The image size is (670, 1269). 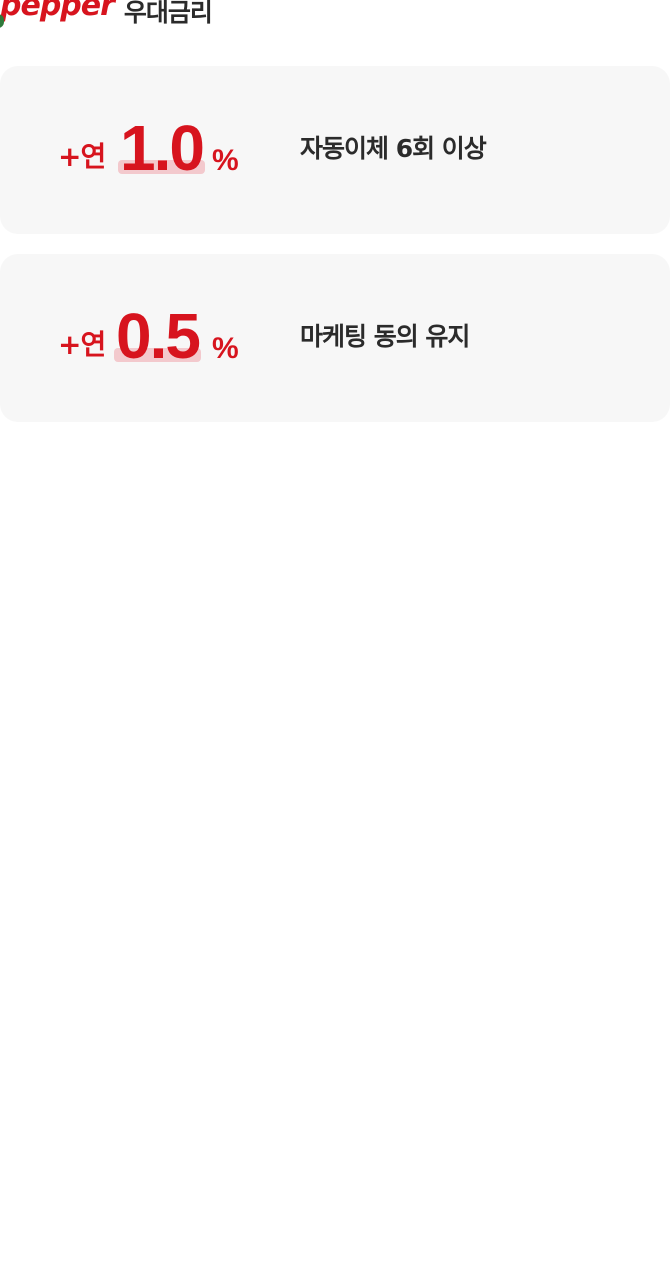 I want to click on rate-value-wrap: 1.0, so click(x=161, y=148).